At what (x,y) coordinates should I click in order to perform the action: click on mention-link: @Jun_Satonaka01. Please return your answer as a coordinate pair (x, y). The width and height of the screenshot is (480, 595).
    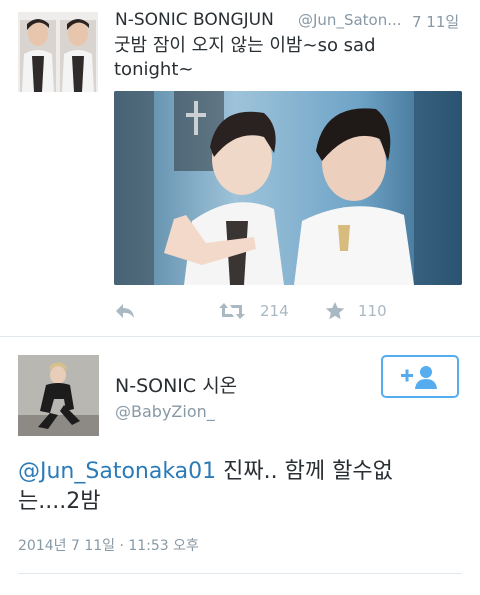
    Looking at the image, I should click on (117, 471).